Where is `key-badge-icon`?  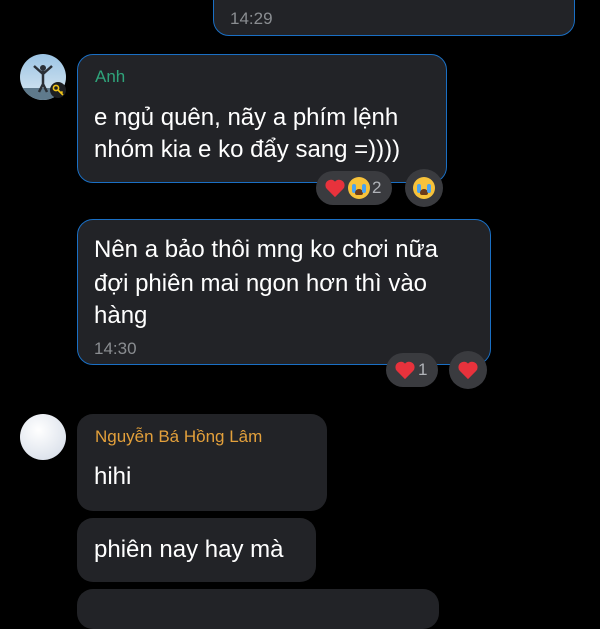
key-badge-icon is located at coordinates (58, 90).